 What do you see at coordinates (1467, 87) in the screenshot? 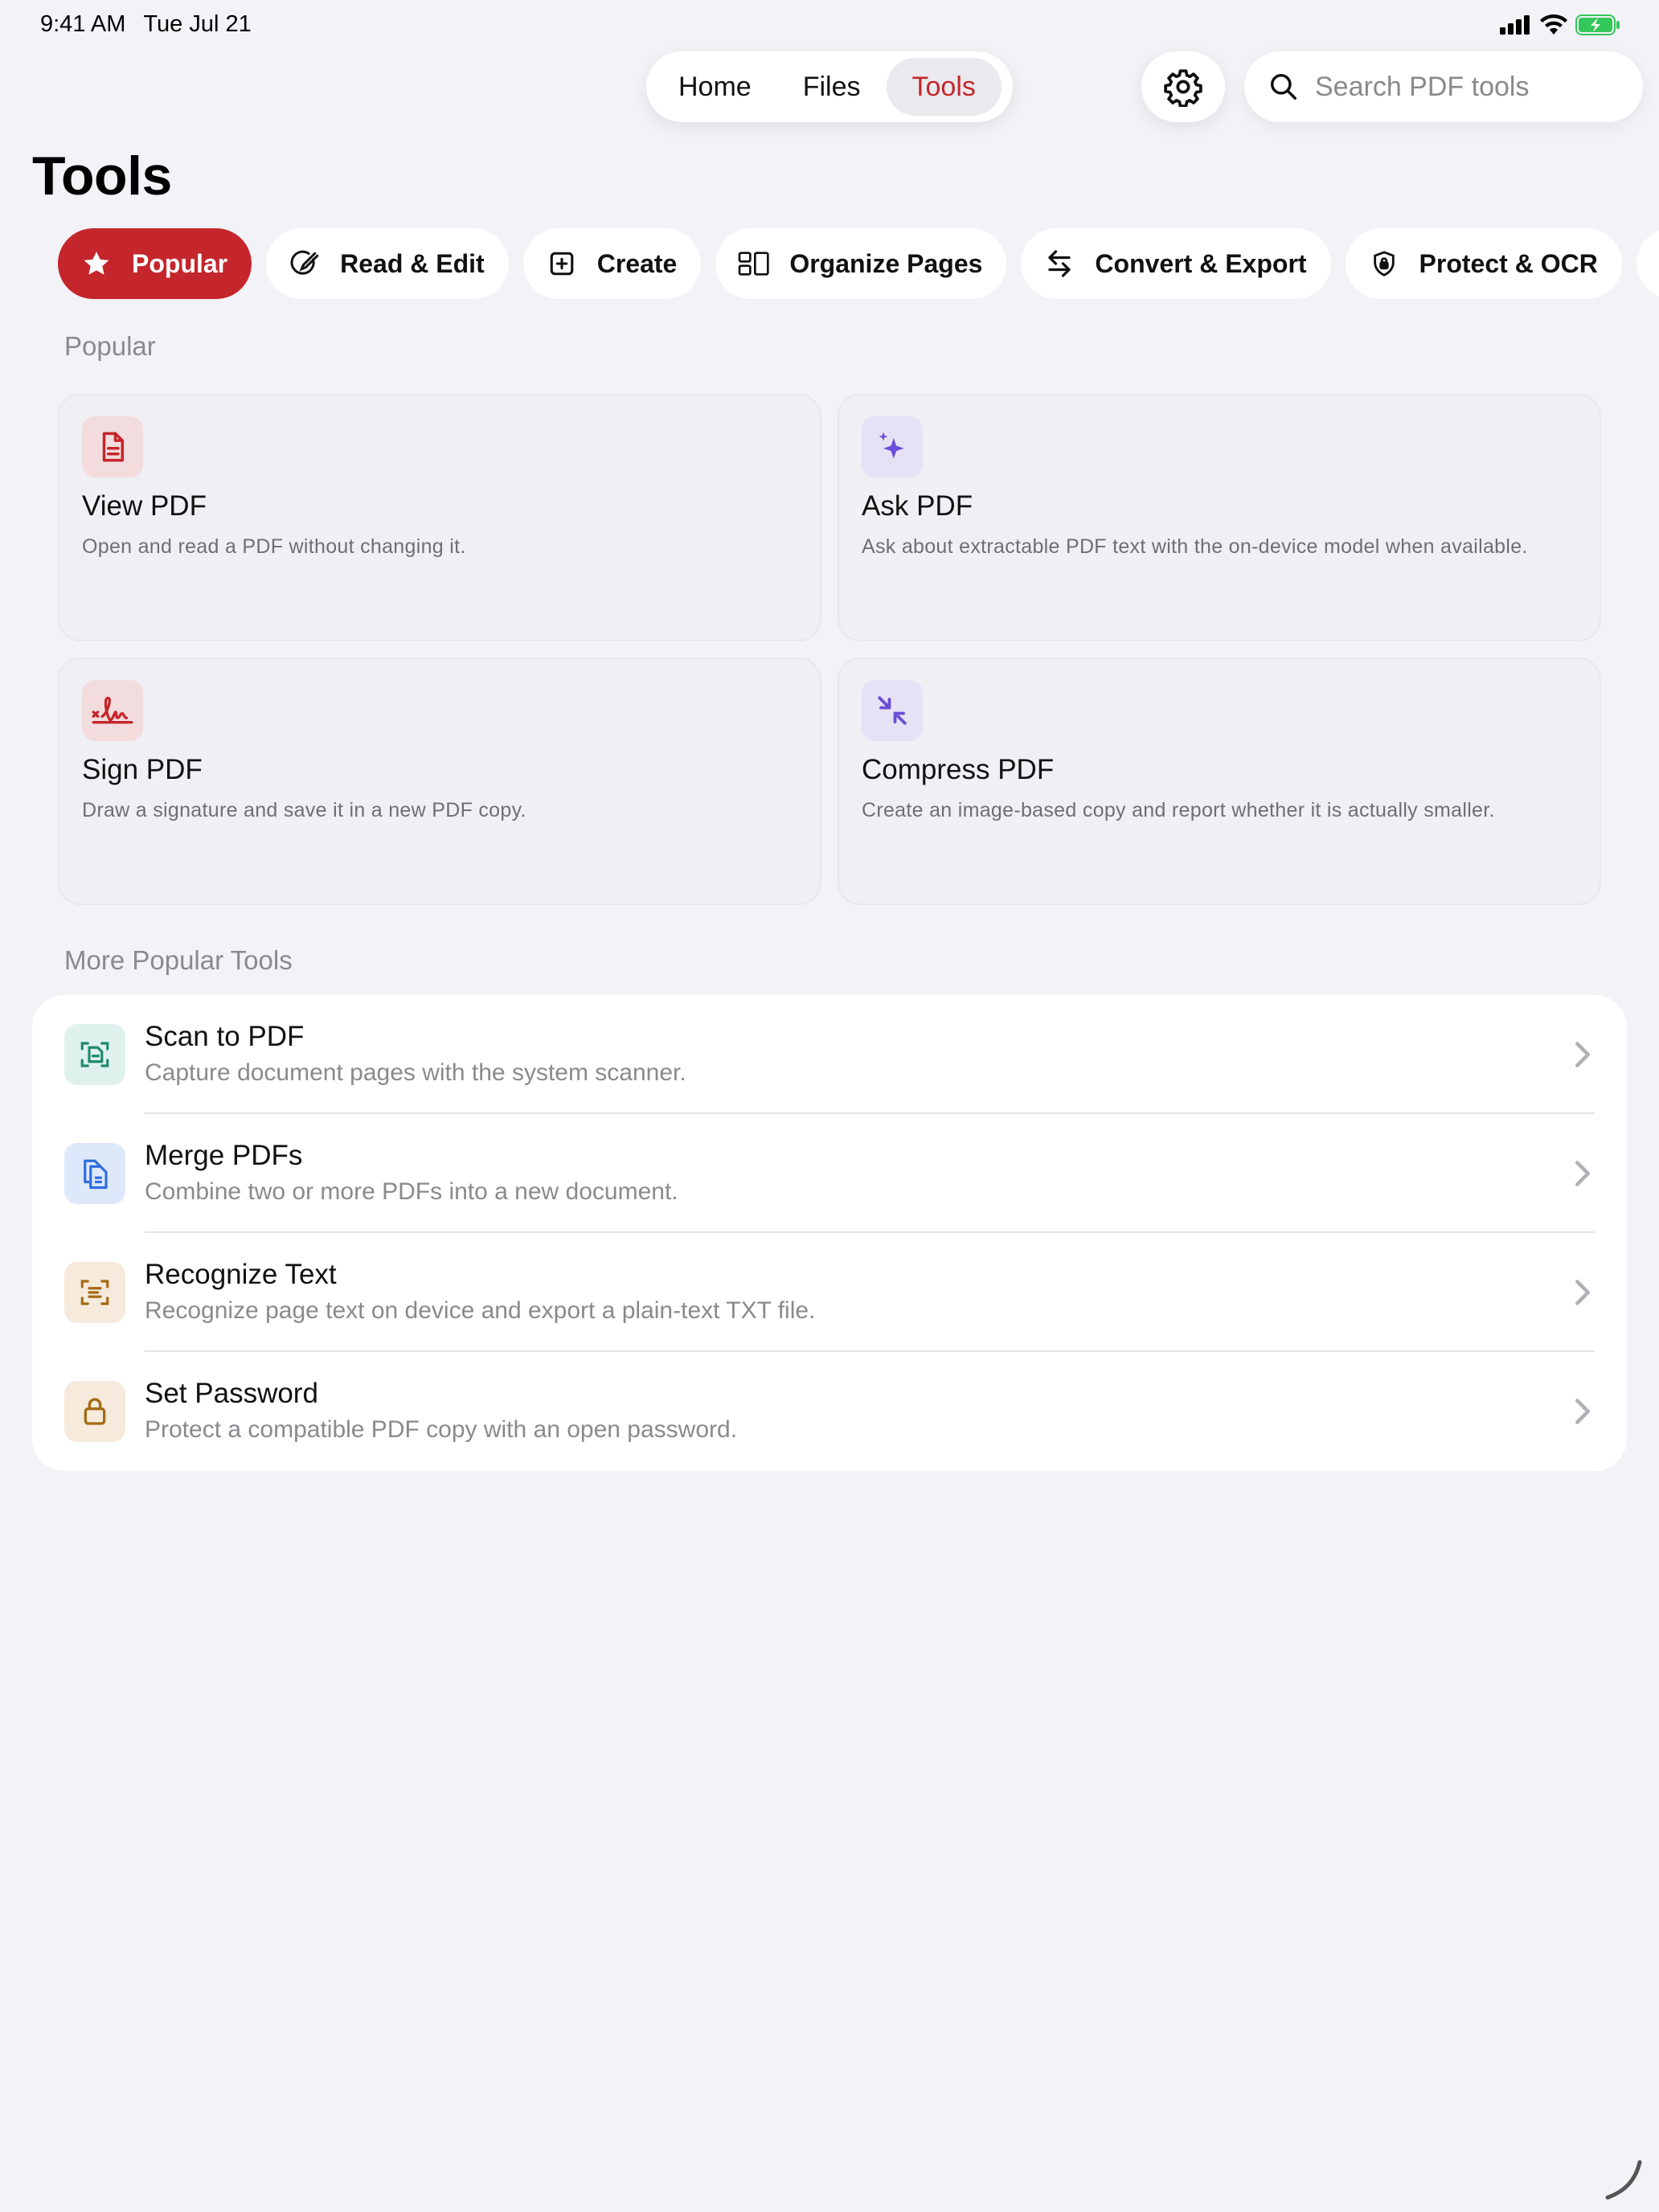
I see `search-input` at bounding box center [1467, 87].